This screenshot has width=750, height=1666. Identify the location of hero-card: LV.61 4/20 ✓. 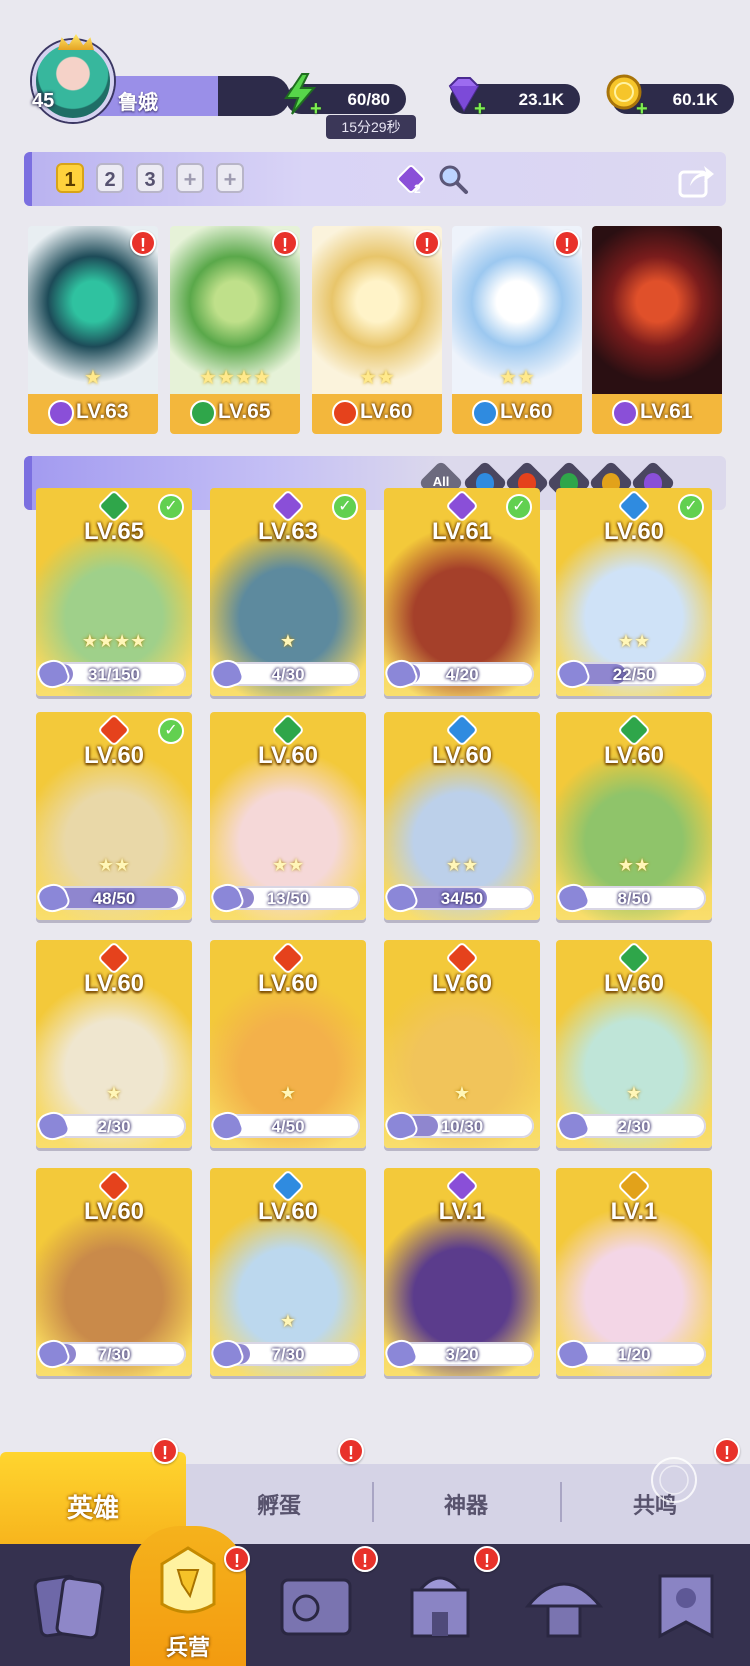
(462, 592).